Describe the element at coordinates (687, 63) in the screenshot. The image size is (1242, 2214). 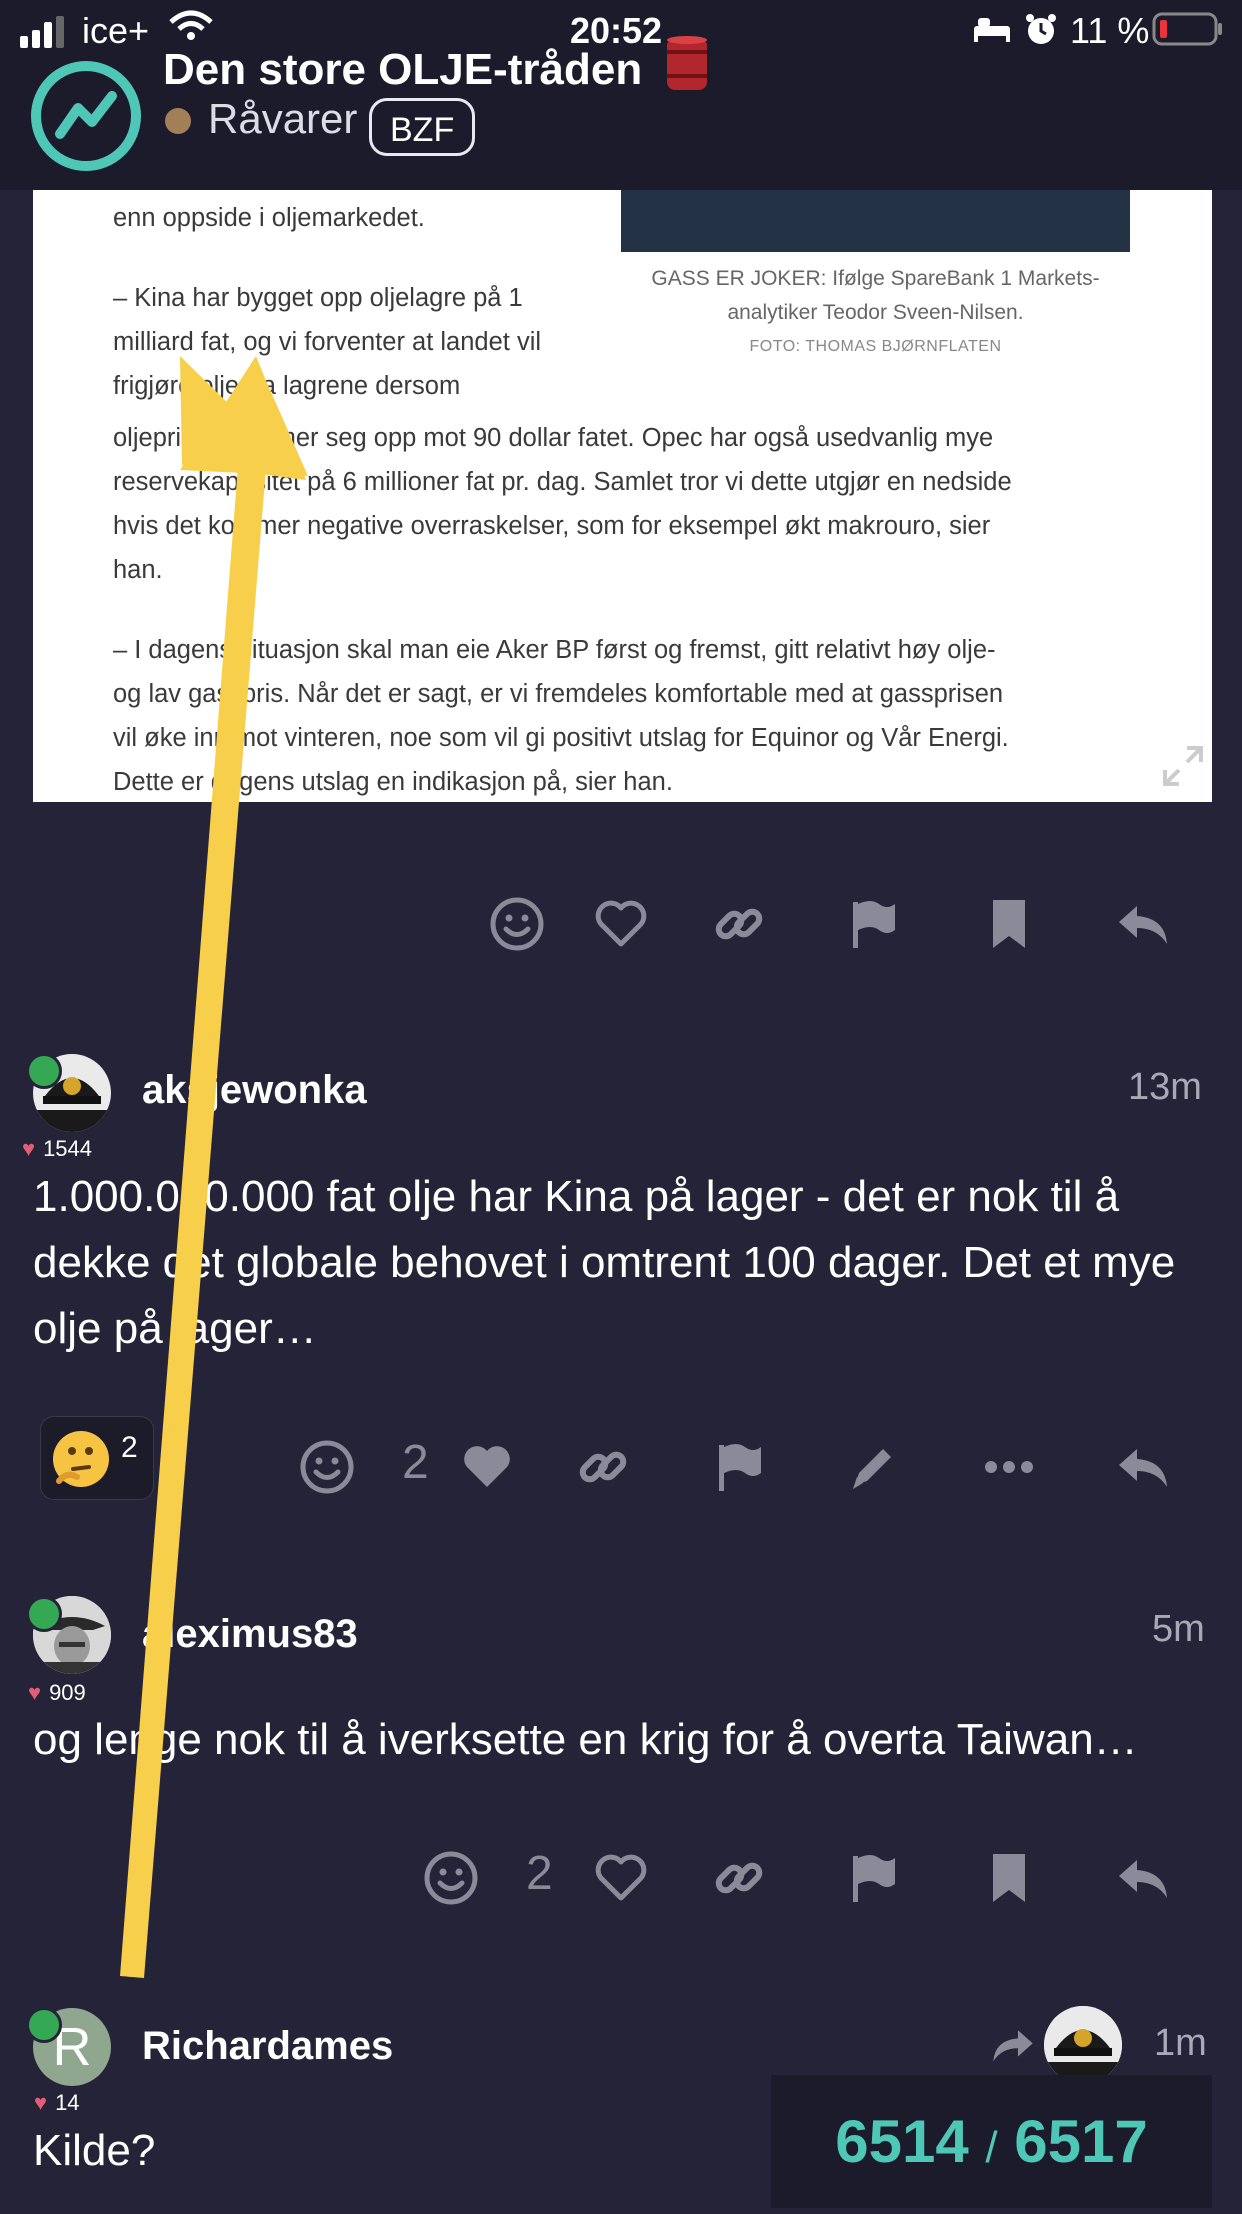
I see `oil-barrel-icon` at that location.